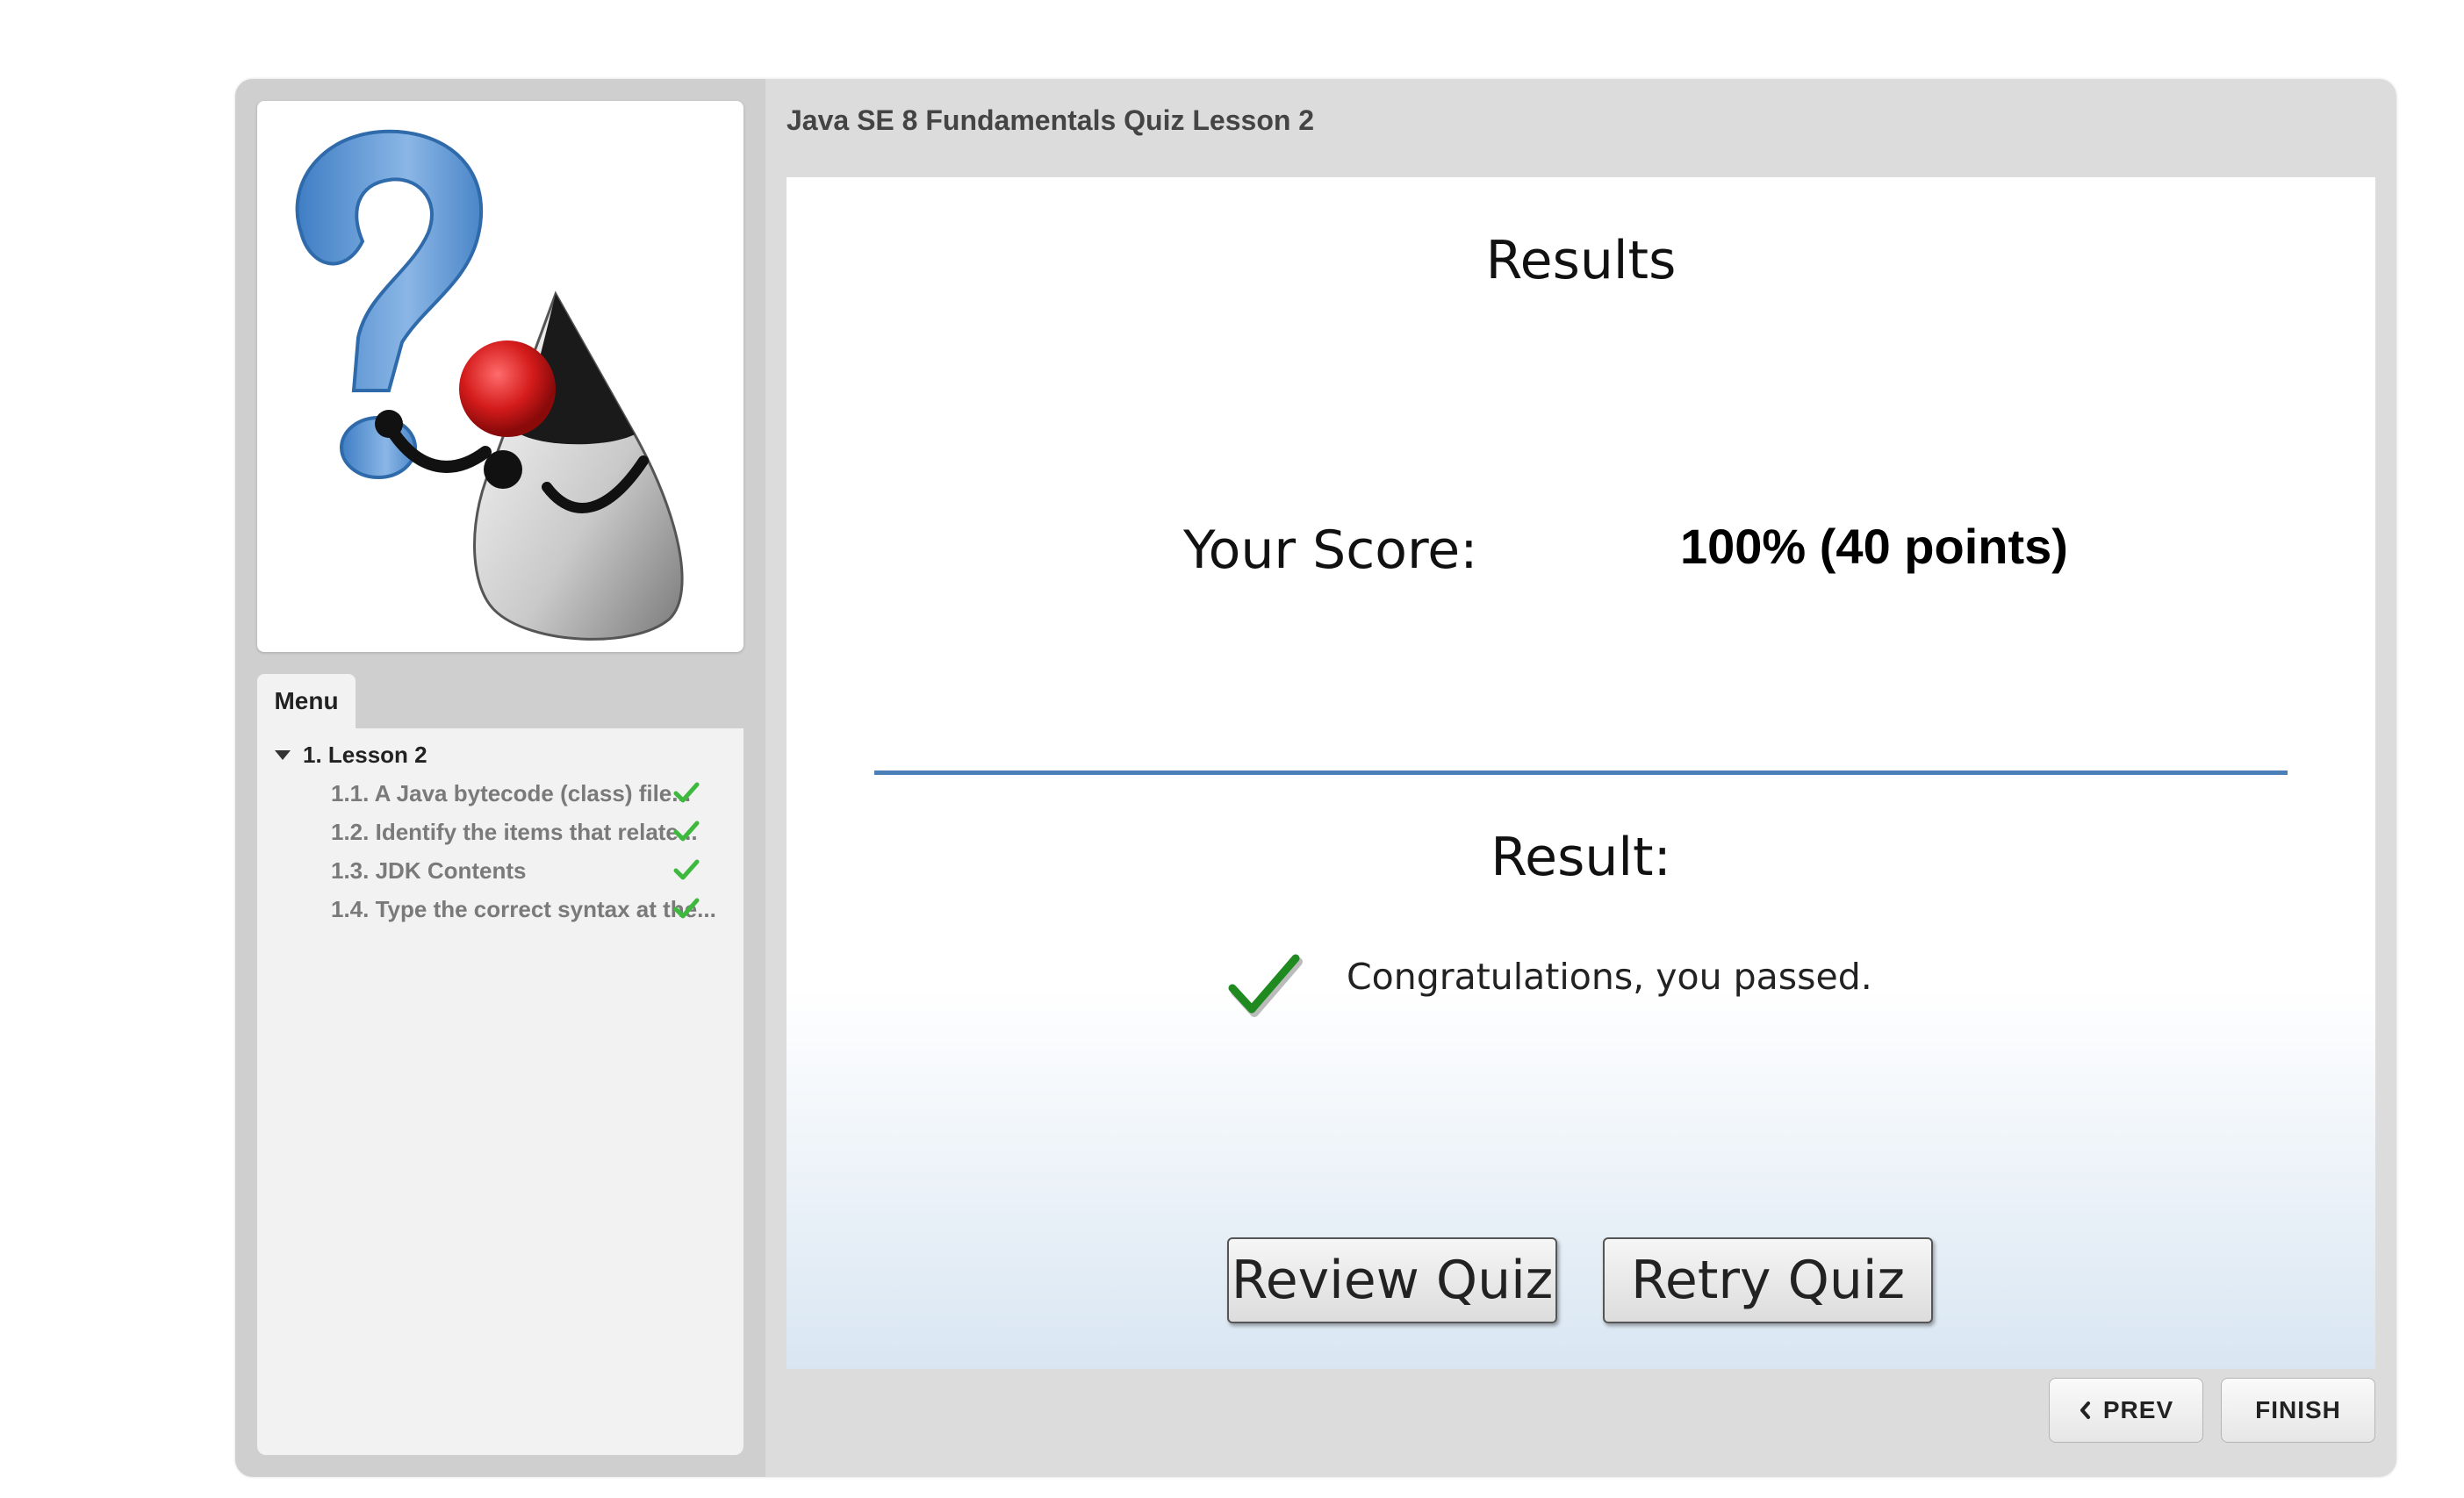 The width and height of the screenshot is (2464, 1498). What do you see at coordinates (1874, 546) in the screenshot?
I see `score-value: 100% (40 points)` at bounding box center [1874, 546].